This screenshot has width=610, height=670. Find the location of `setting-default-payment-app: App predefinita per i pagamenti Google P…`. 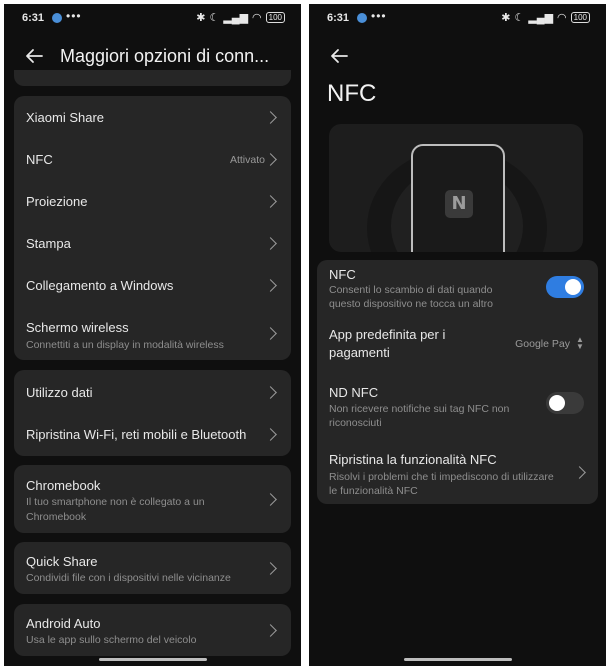

setting-default-payment-app: App predefinita per i pagamenti Google P… is located at coordinates (457, 343).